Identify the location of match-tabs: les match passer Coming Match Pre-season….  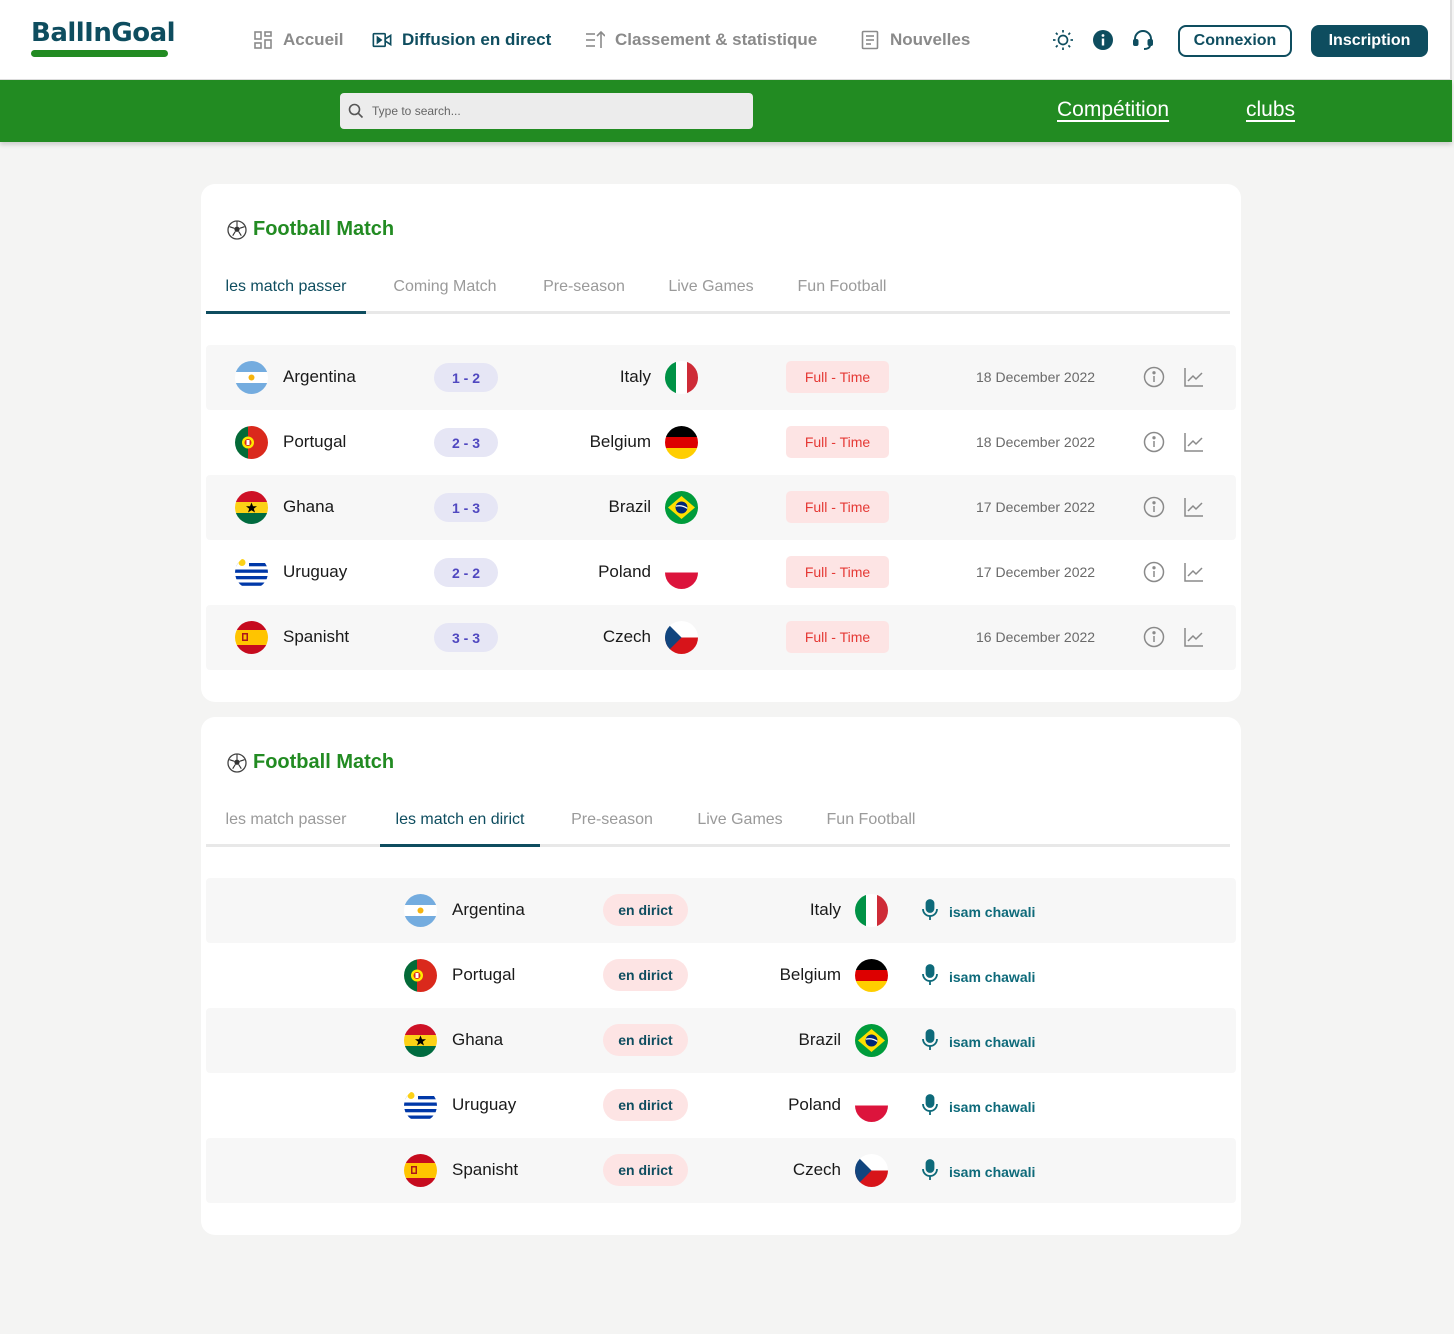
(718, 294).